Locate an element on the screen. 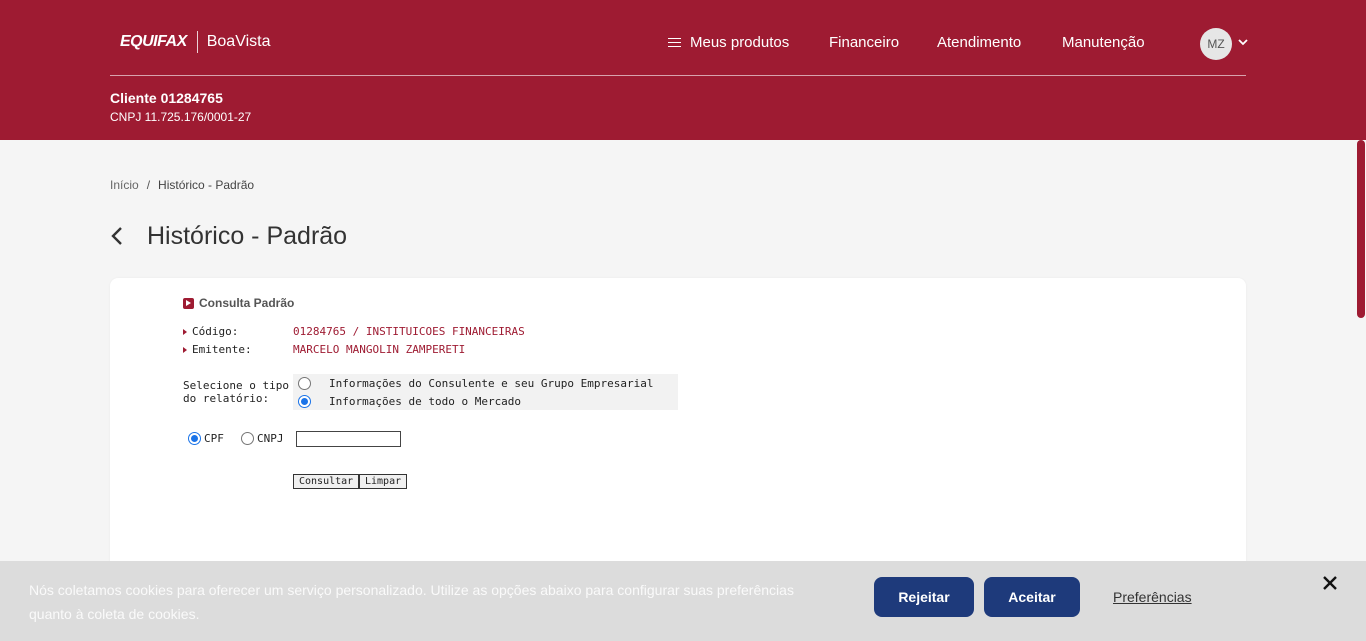 The height and width of the screenshot is (641, 1366). report-type-label: Selecione o tipo do relatório: is located at coordinates (236, 392).